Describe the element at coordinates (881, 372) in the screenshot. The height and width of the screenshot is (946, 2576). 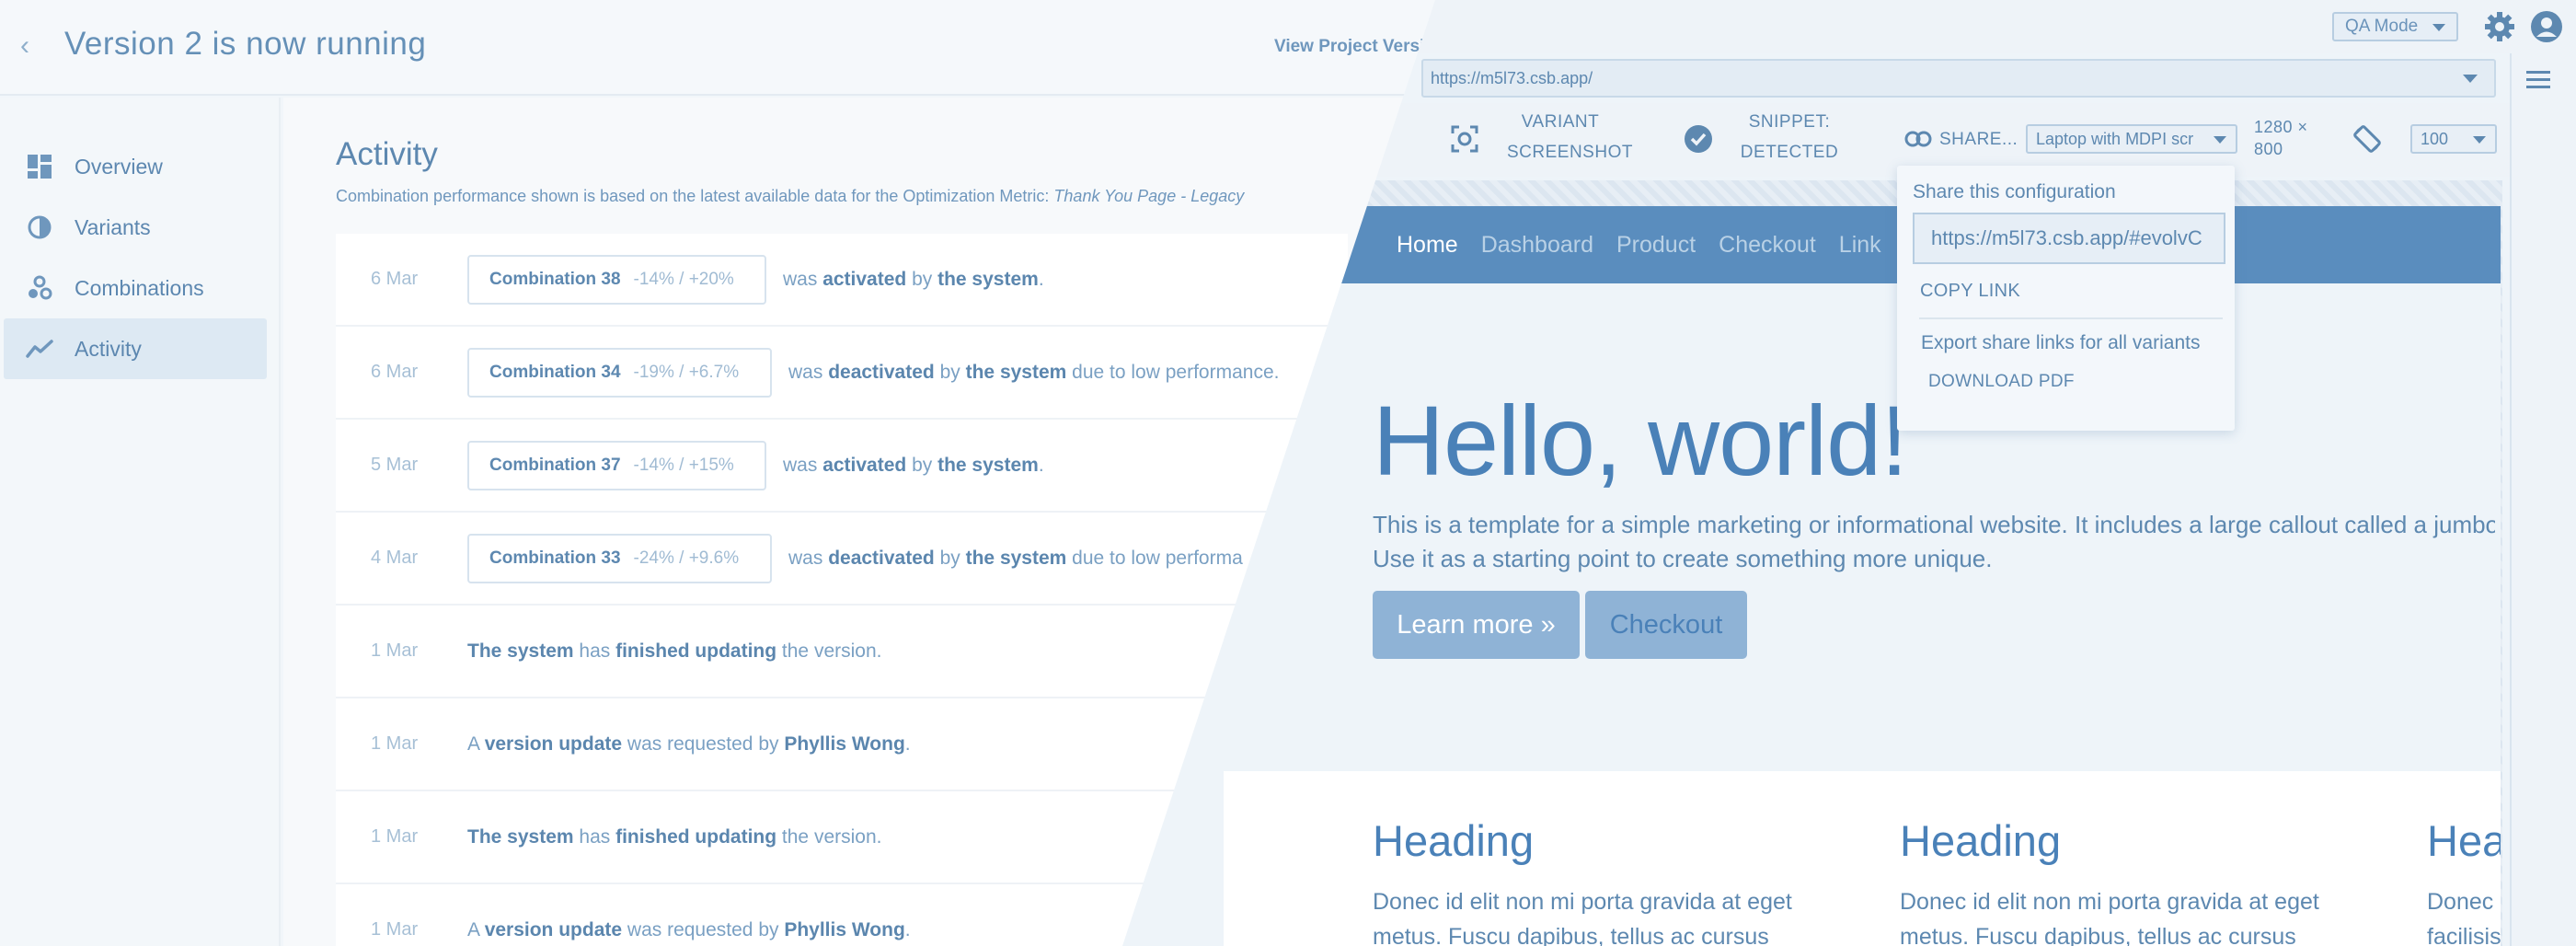
I see `action-word: deactivated` at that location.